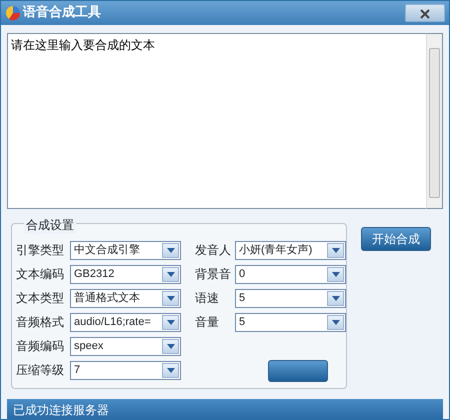  What do you see at coordinates (207, 322) in the screenshot?
I see `field-label: 音量` at bounding box center [207, 322].